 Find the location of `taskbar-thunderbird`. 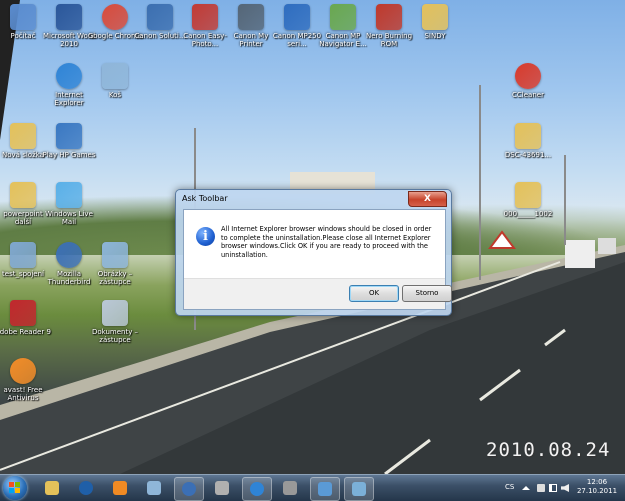

taskbar-thunderbird is located at coordinates (189, 489).